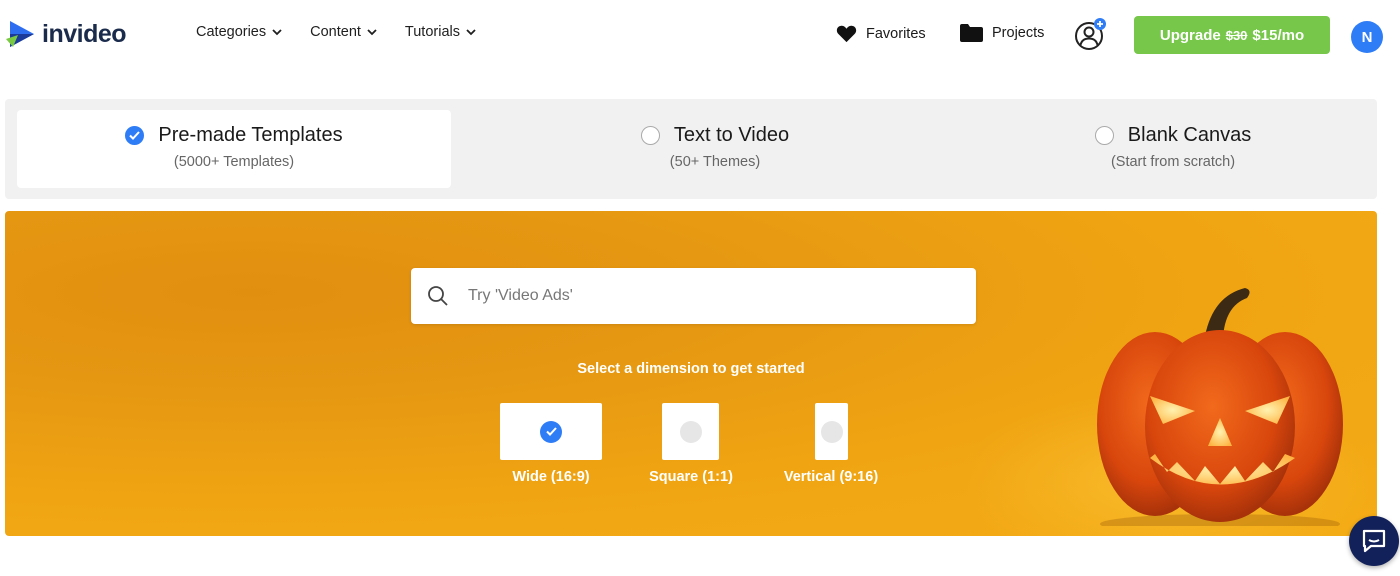  I want to click on dimension-wide-card, so click(551, 431).